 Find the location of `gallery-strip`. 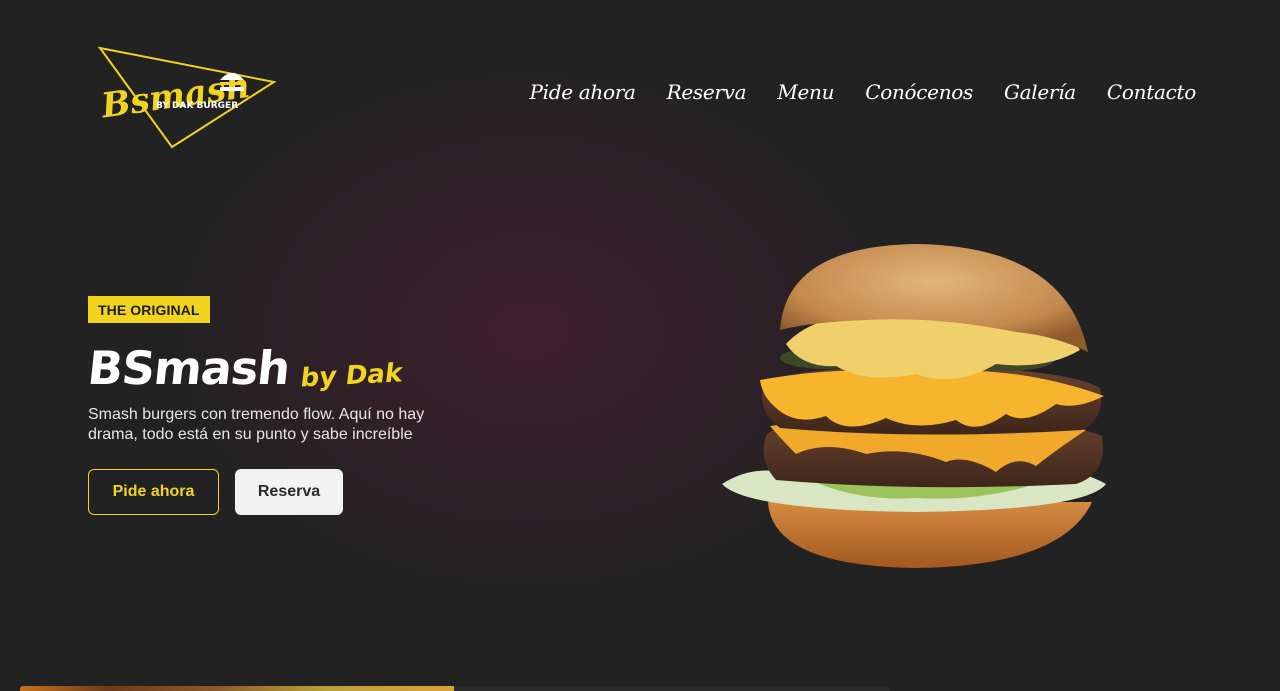

gallery-strip is located at coordinates (455, 688).